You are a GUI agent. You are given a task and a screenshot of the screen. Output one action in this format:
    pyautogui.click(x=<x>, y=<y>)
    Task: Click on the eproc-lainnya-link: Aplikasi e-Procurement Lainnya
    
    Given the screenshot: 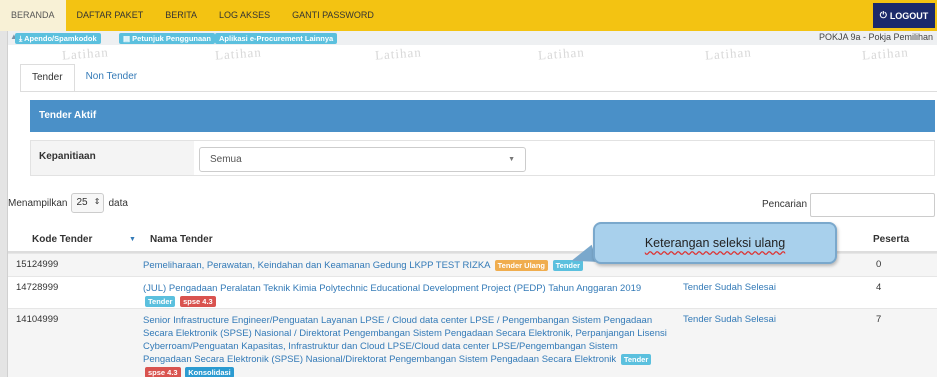 What is the action you would take?
    pyautogui.click(x=276, y=38)
    